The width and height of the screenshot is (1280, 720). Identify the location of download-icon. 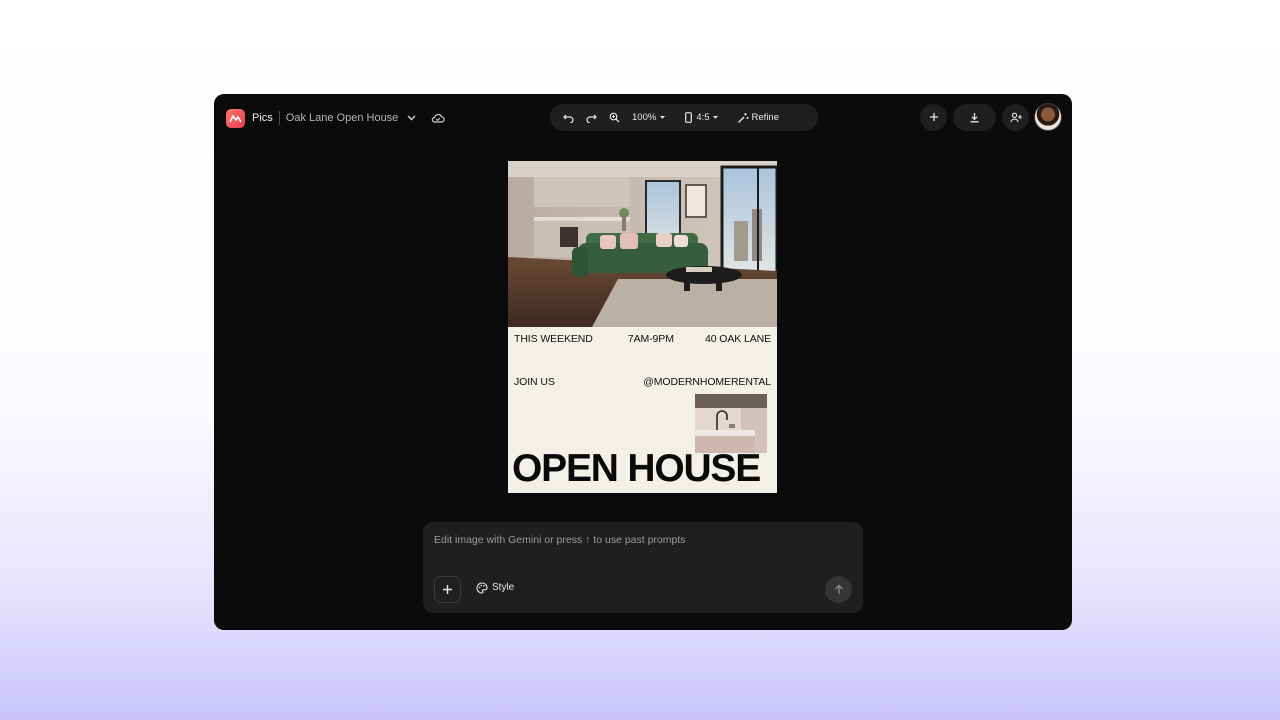
(974, 117).